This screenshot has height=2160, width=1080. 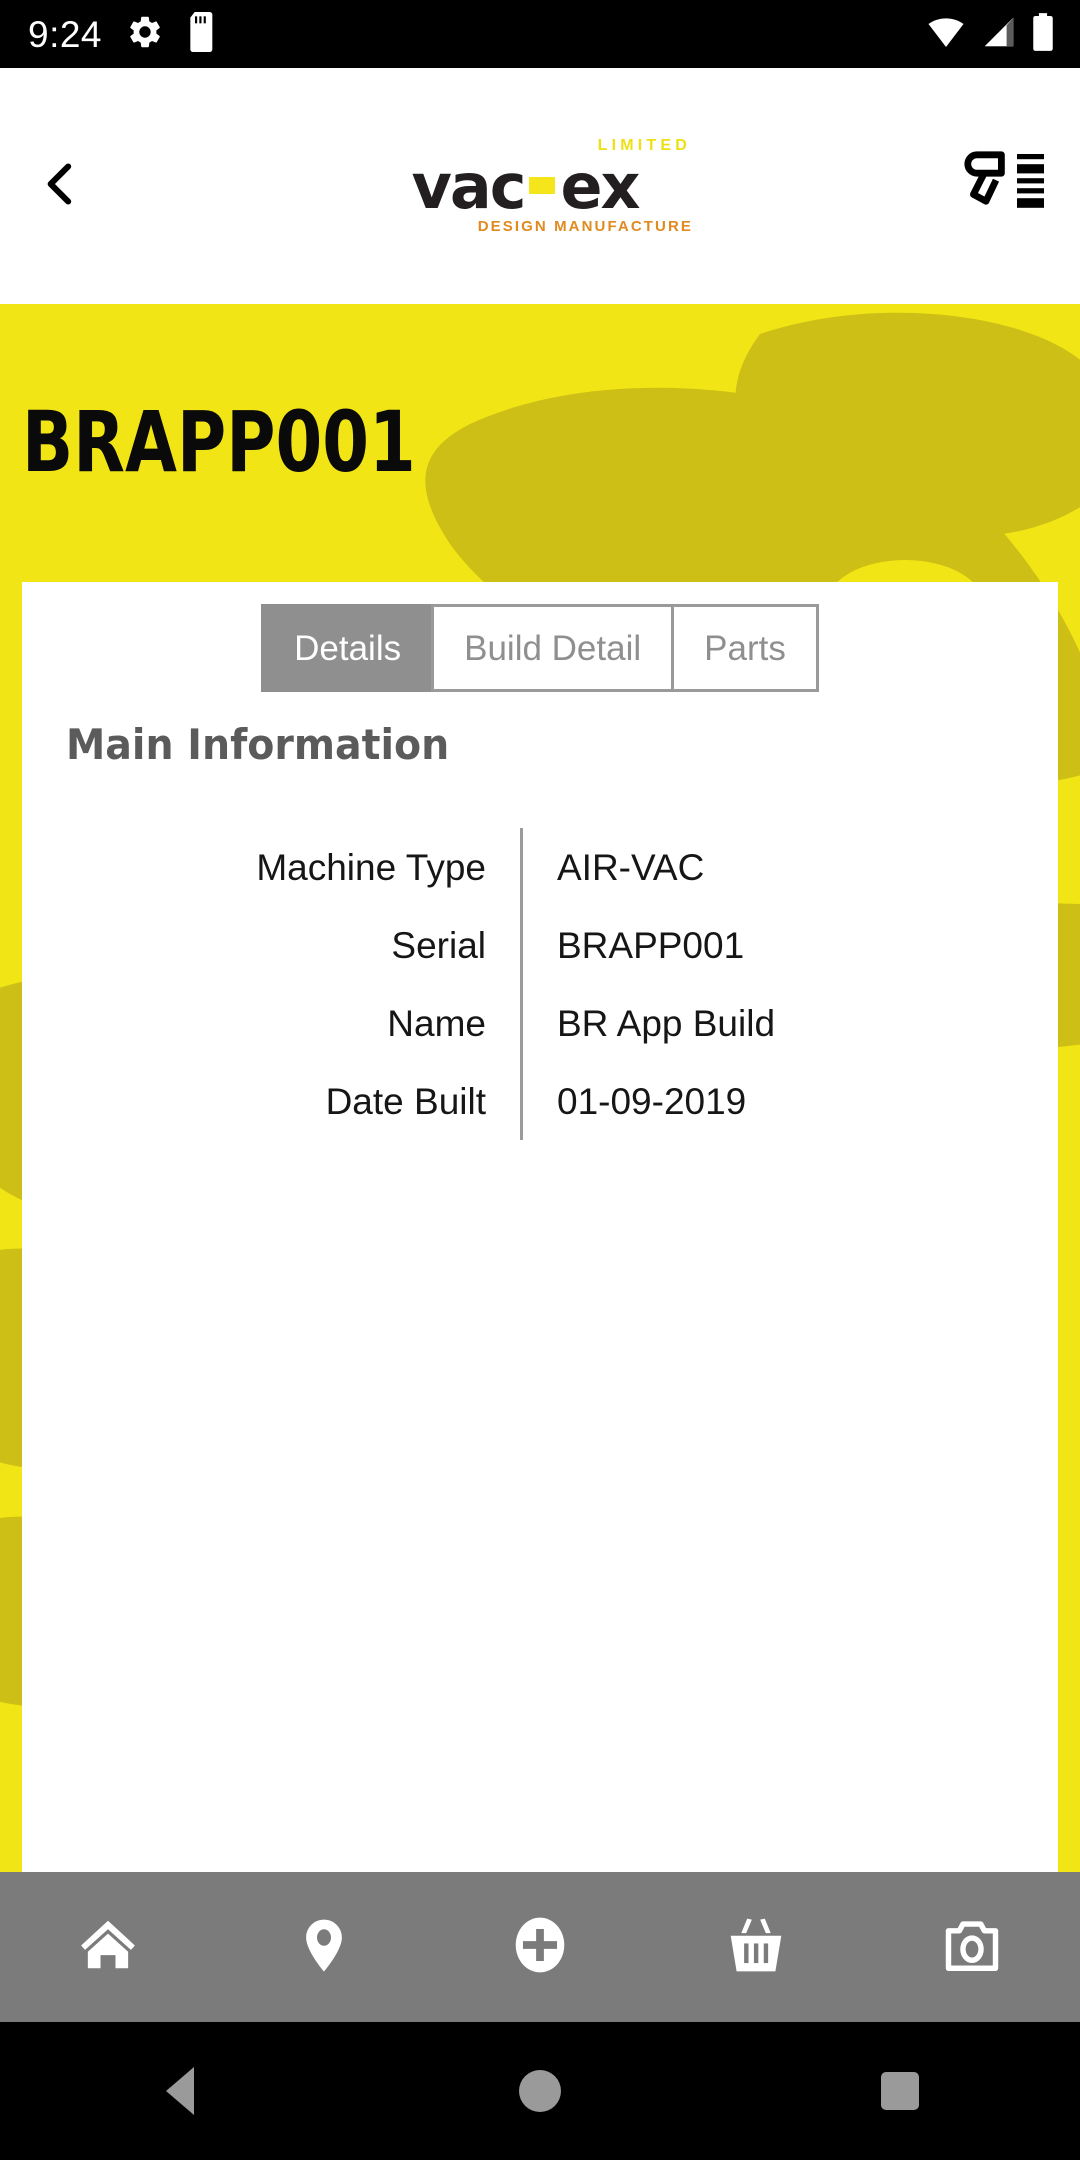 I want to click on system-recents-button, so click(x=900, y=2091).